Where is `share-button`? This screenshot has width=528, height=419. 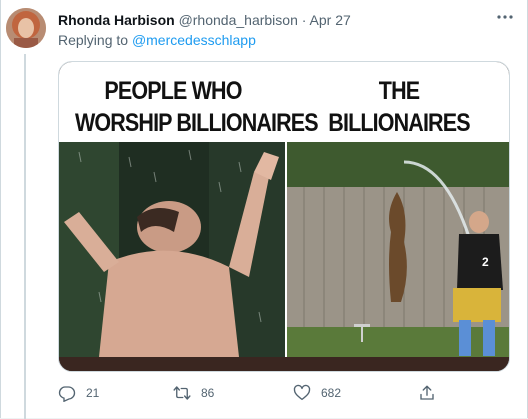
share-button is located at coordinates (427, 393).